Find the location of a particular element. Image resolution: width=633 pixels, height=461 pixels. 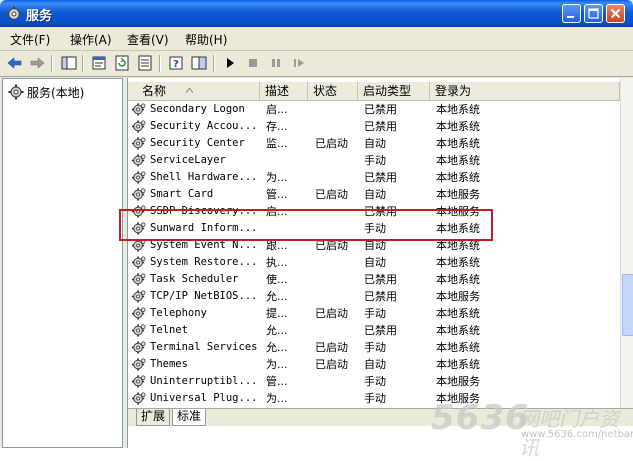

service-row: Security Center 监... 已启动 自动 本地系统 is located at coordinates (374, 143).